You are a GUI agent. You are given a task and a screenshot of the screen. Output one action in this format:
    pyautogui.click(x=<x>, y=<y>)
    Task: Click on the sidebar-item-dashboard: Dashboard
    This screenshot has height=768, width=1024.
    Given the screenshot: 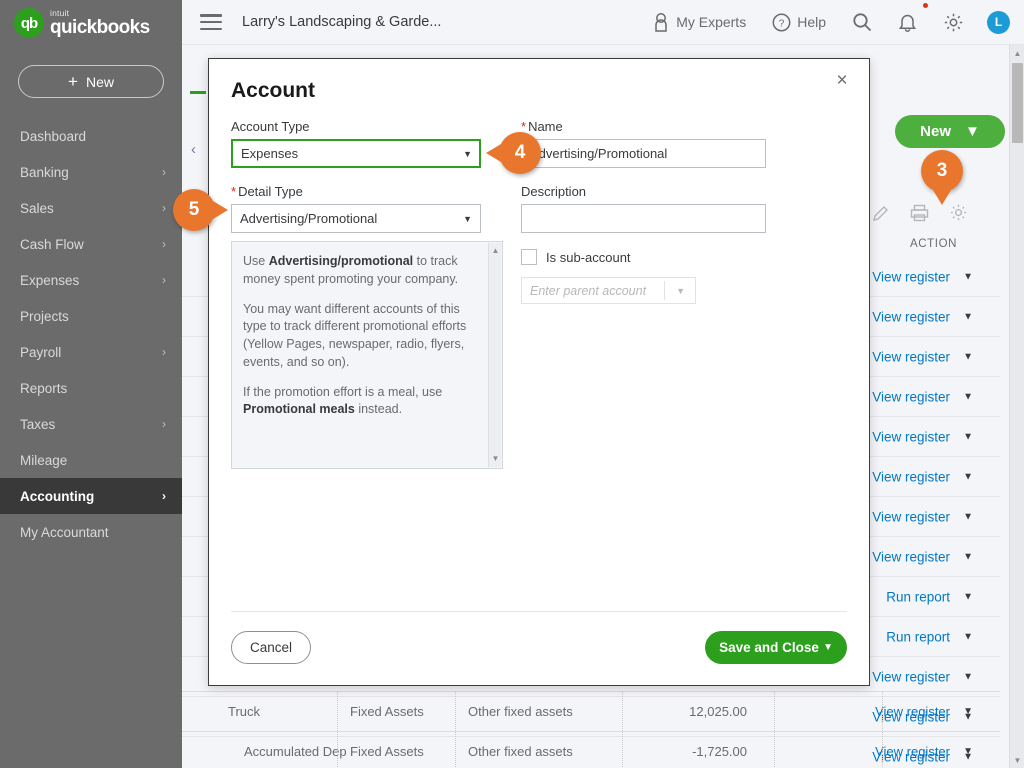 What is the action you would take?
    pyautogui.click(x=91, y=136)
    